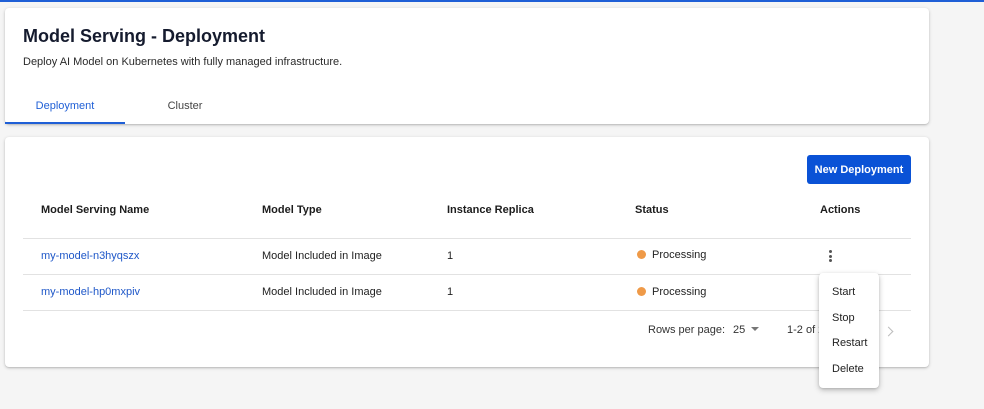  What do you see at coordinates (185, 108) in the screenshot?
I see `tab-cluster: Cluster` at bounding box center [185, 108].